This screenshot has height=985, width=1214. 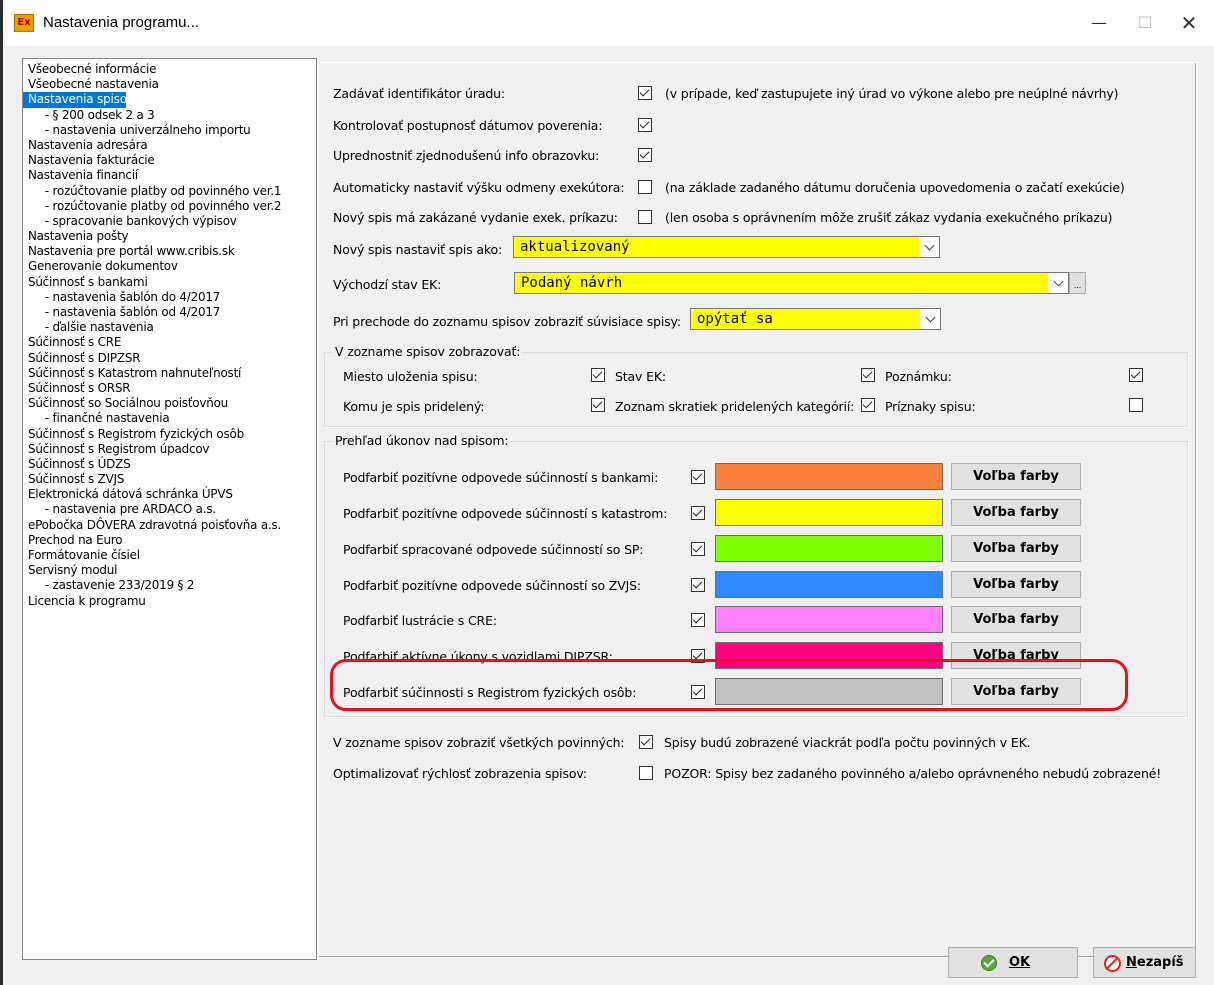 What do you see at coordinates (572, 283) in the screenshot?
I see `default-state-value: Podaný návrh` at bounding box center [572, 283].